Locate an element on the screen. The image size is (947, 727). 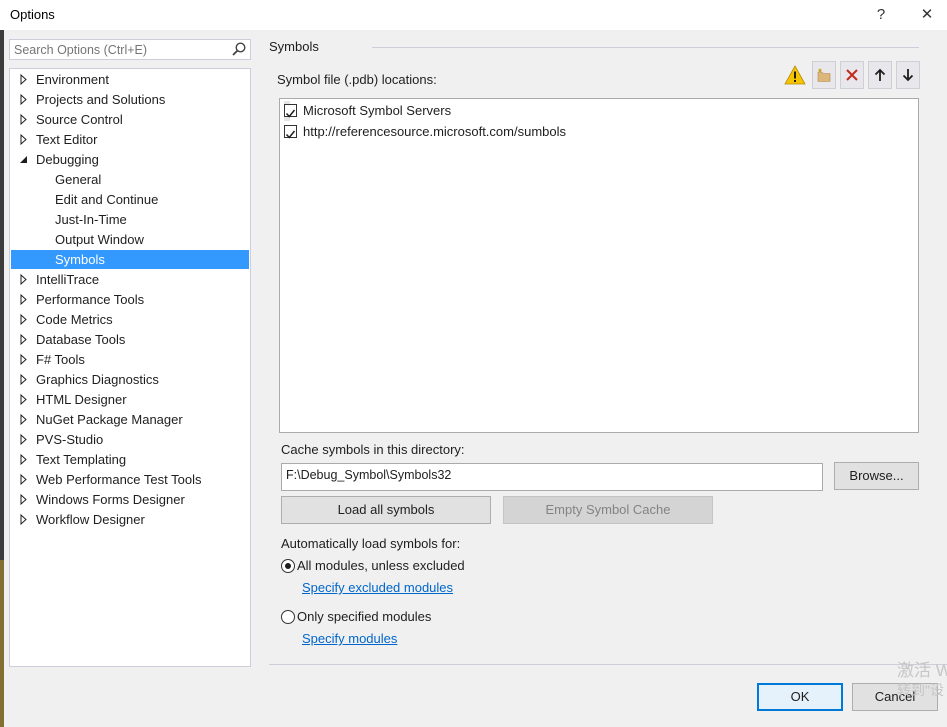
window-title: Options is located at coordinates (32, 14).